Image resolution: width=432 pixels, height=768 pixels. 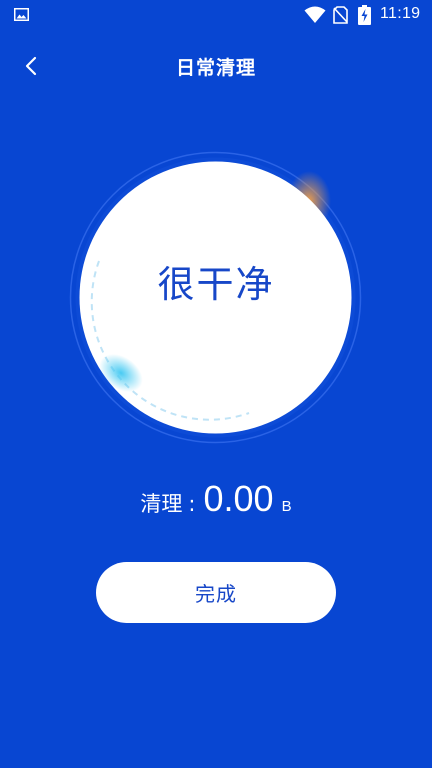 I want to click on cleaned-label: 清理, so click(x=161, y=504).